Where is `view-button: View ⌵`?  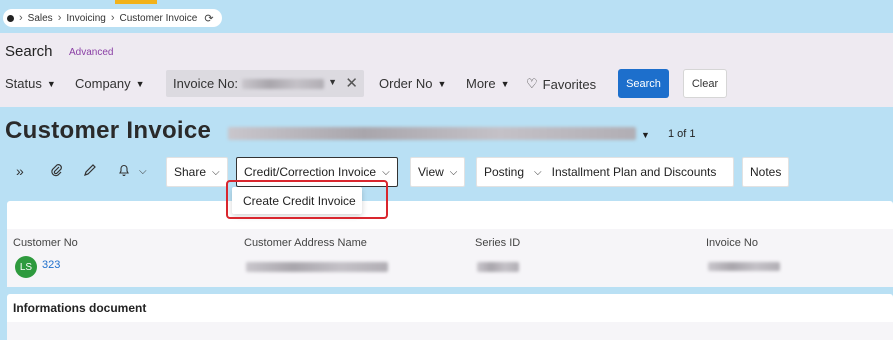
view-button: View ⌵ is located at coordinates (438, 172).